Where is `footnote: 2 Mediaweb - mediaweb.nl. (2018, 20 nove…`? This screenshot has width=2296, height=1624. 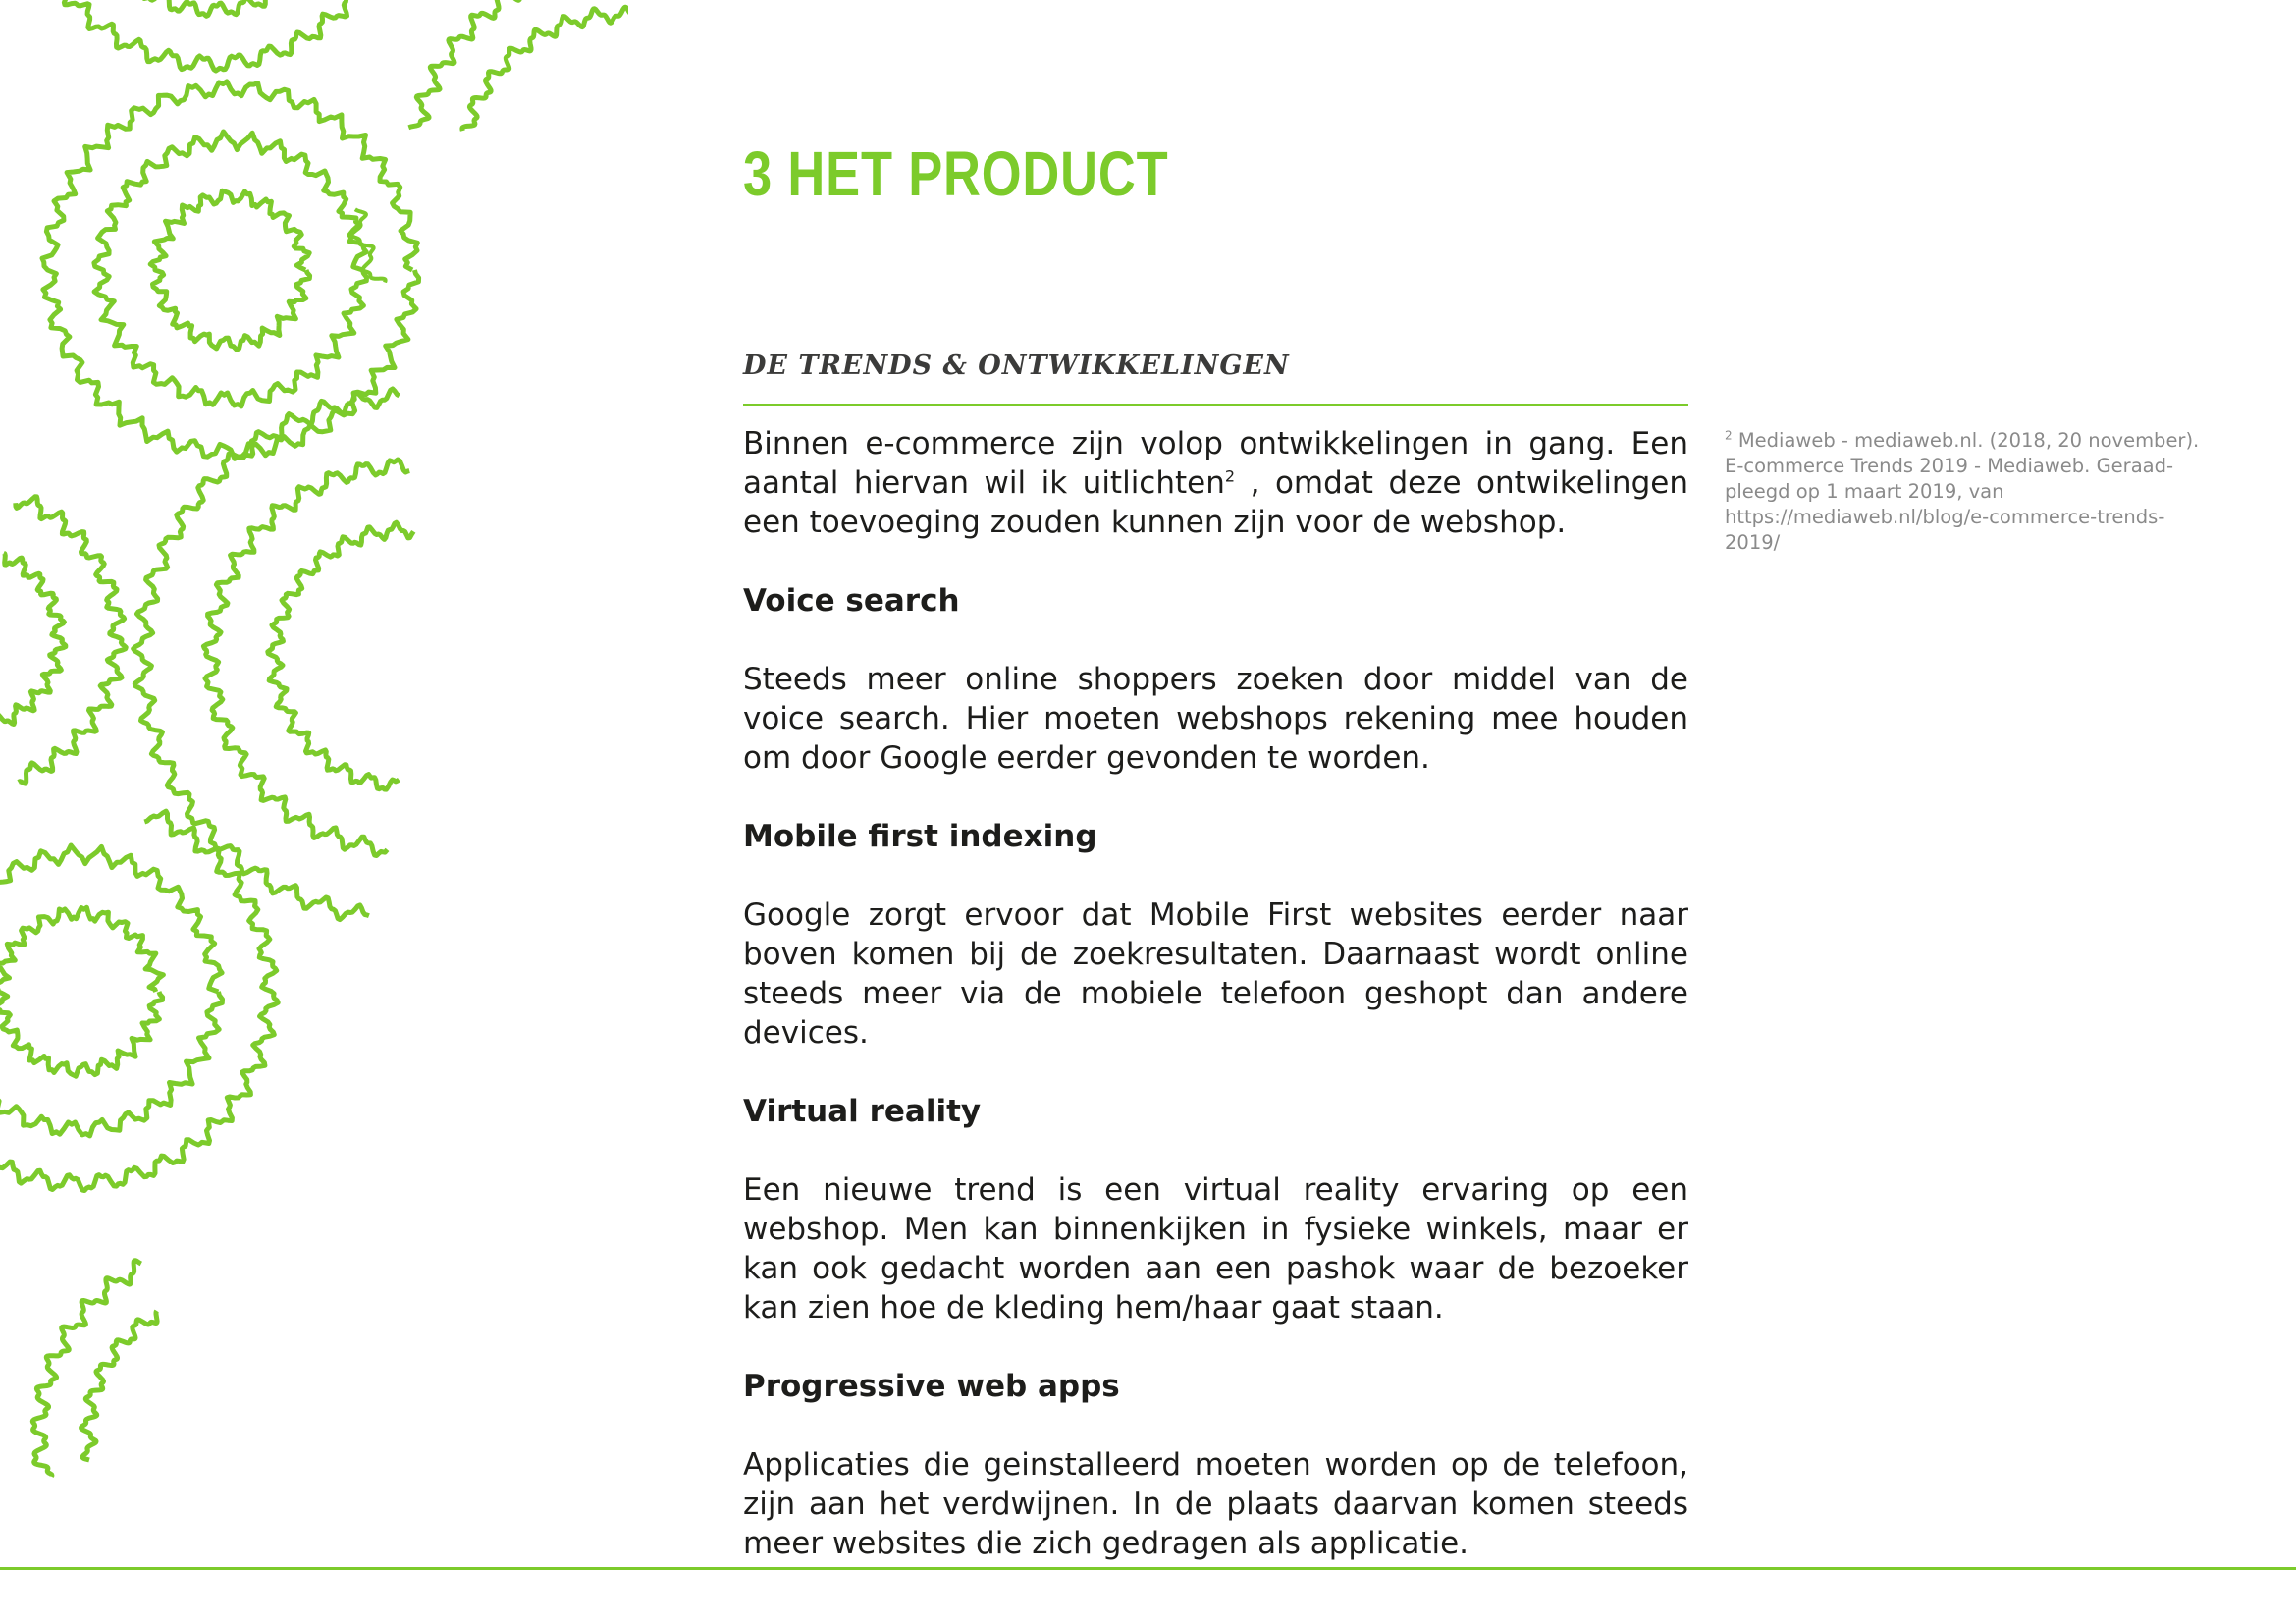 footnote: 2 Mediaweb - mediaweb.nl. (2018, 20 nove… is located at coordinates (1965, 492).